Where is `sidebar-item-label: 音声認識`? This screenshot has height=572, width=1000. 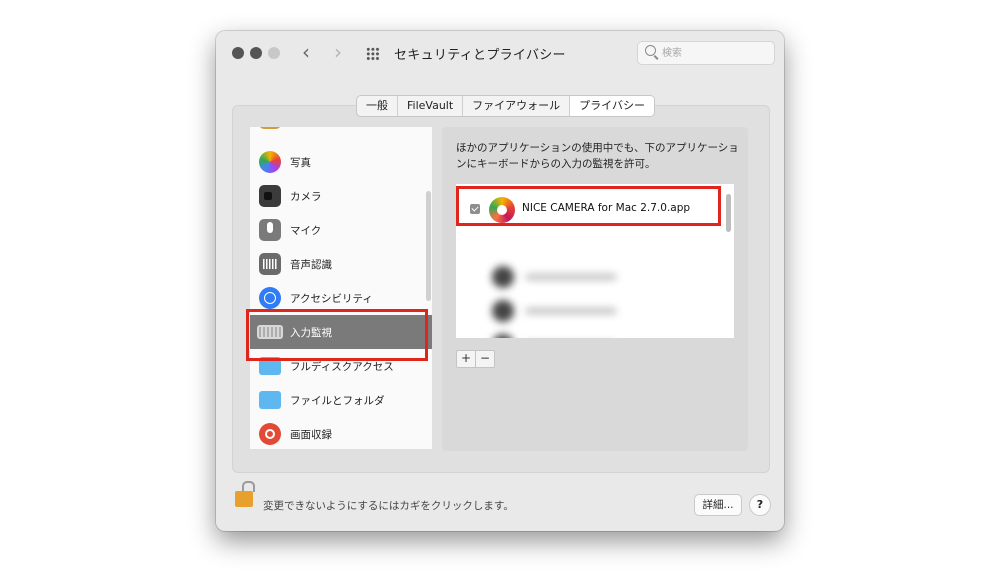 sidebar-item-label: 音声認識 is located at coordinates (311, 265).